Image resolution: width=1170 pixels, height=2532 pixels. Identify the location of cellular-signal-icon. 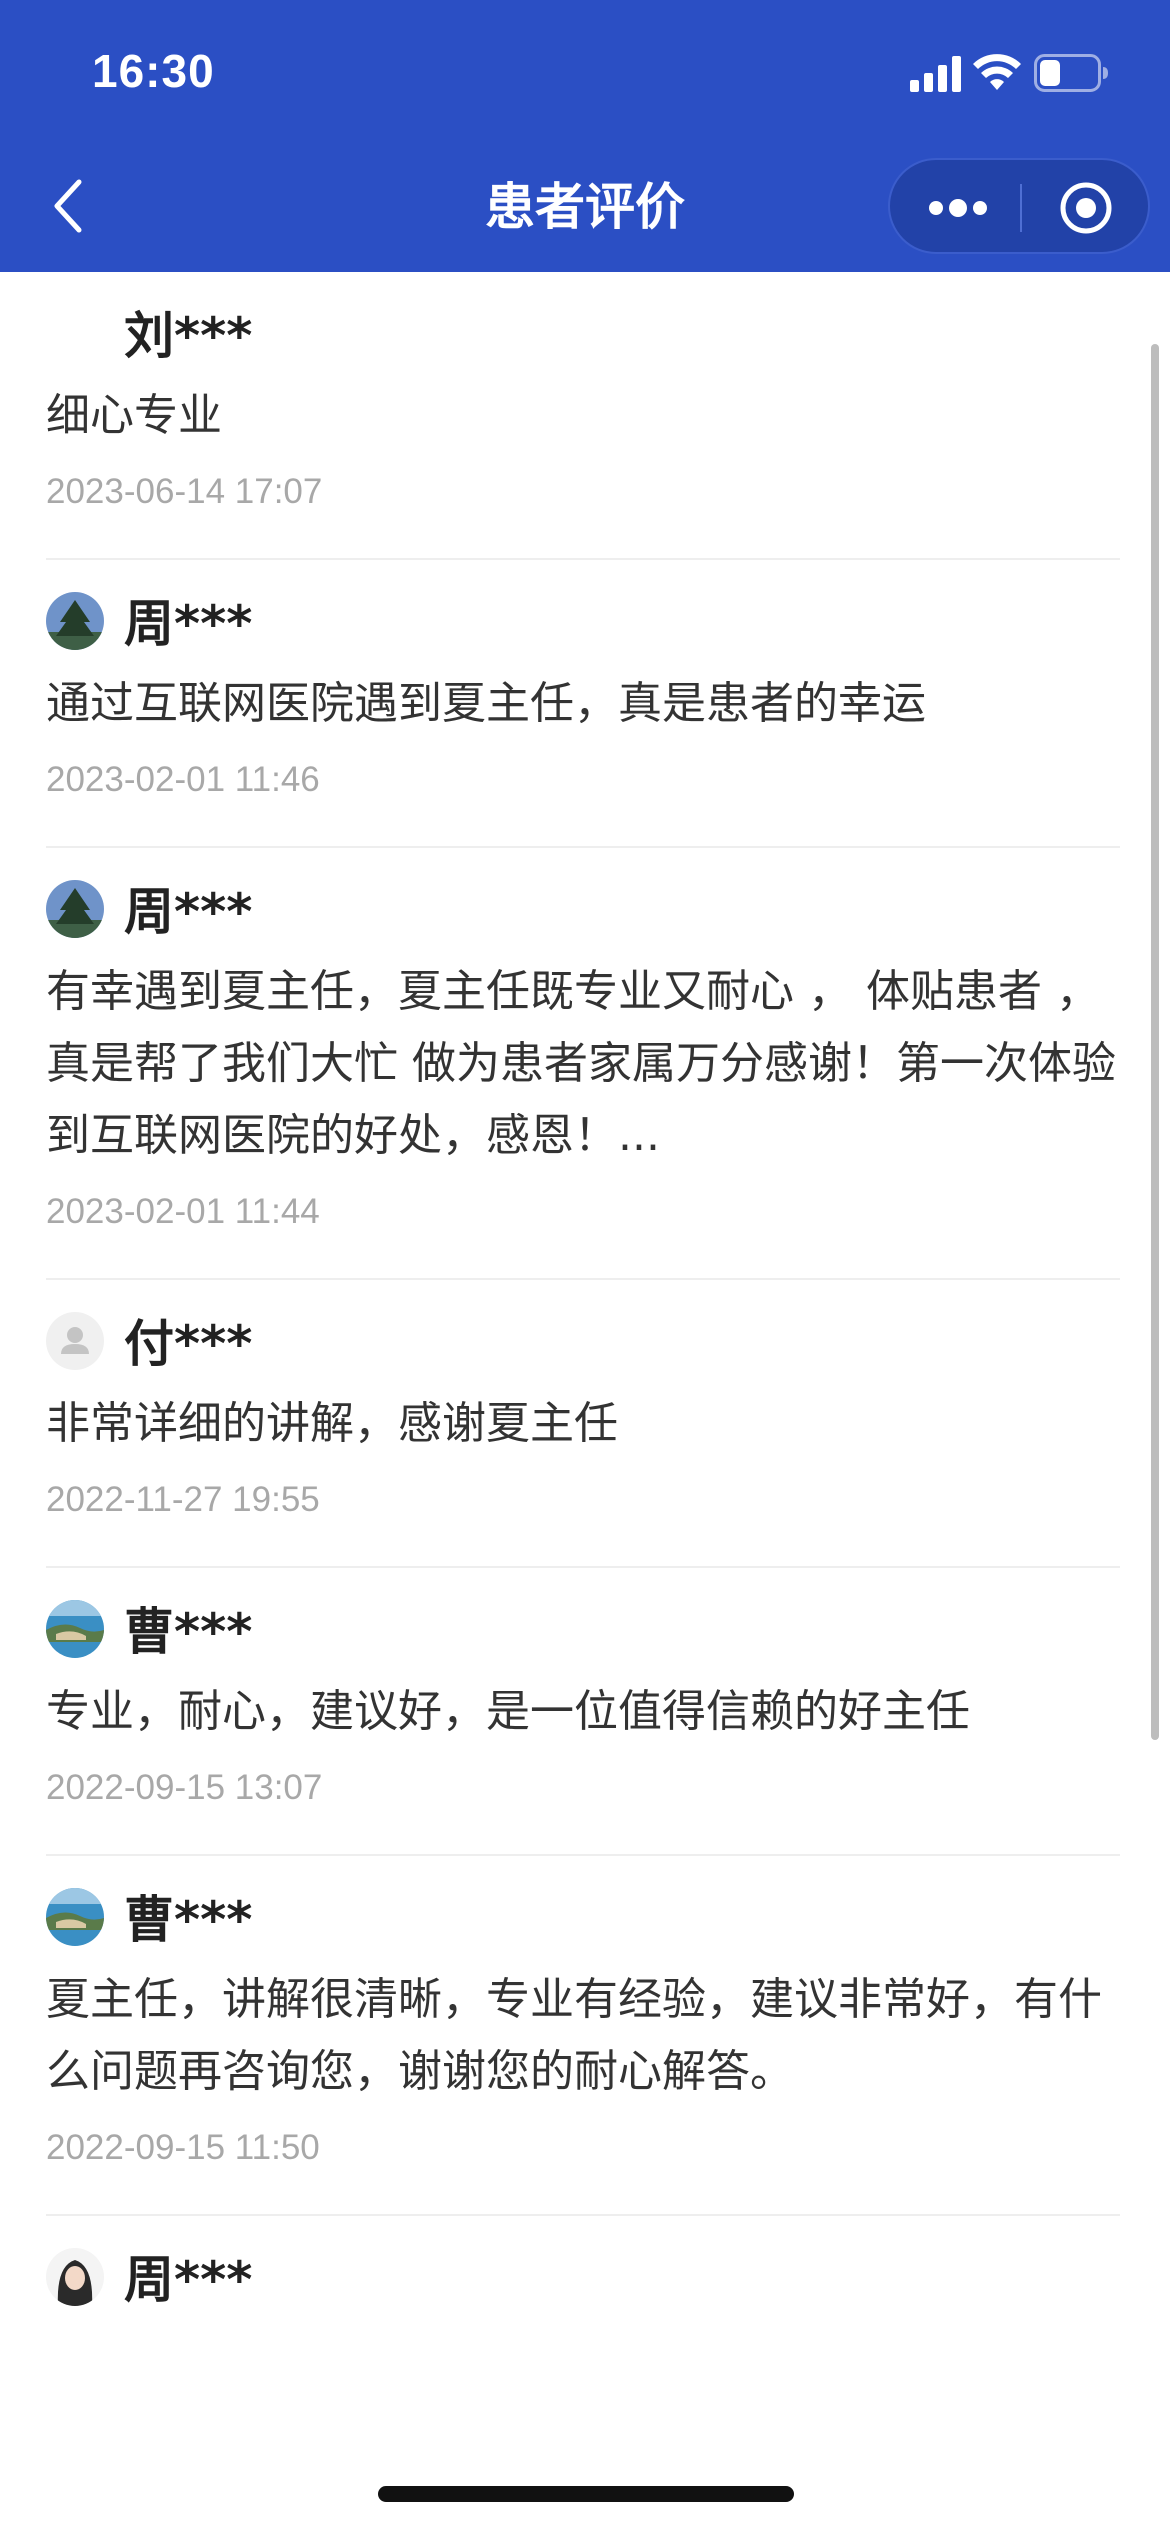
(935, 74).